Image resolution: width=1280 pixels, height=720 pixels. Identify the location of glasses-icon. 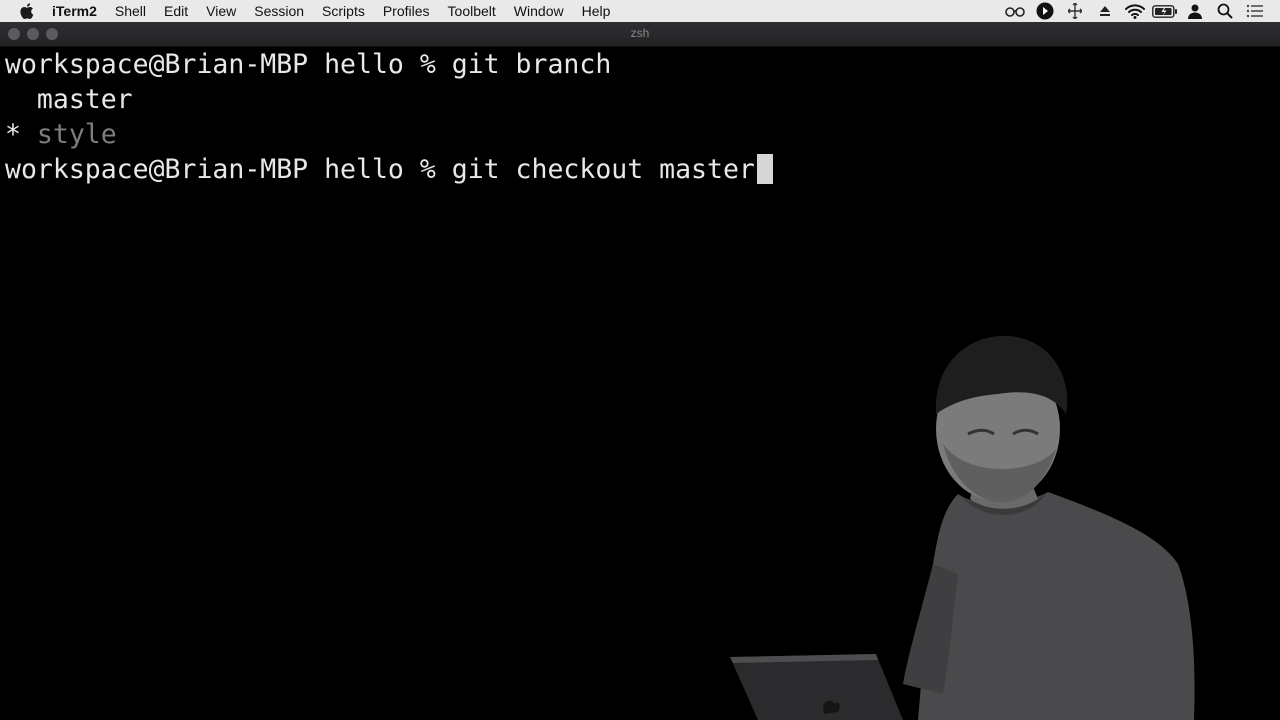
(1015, 11).